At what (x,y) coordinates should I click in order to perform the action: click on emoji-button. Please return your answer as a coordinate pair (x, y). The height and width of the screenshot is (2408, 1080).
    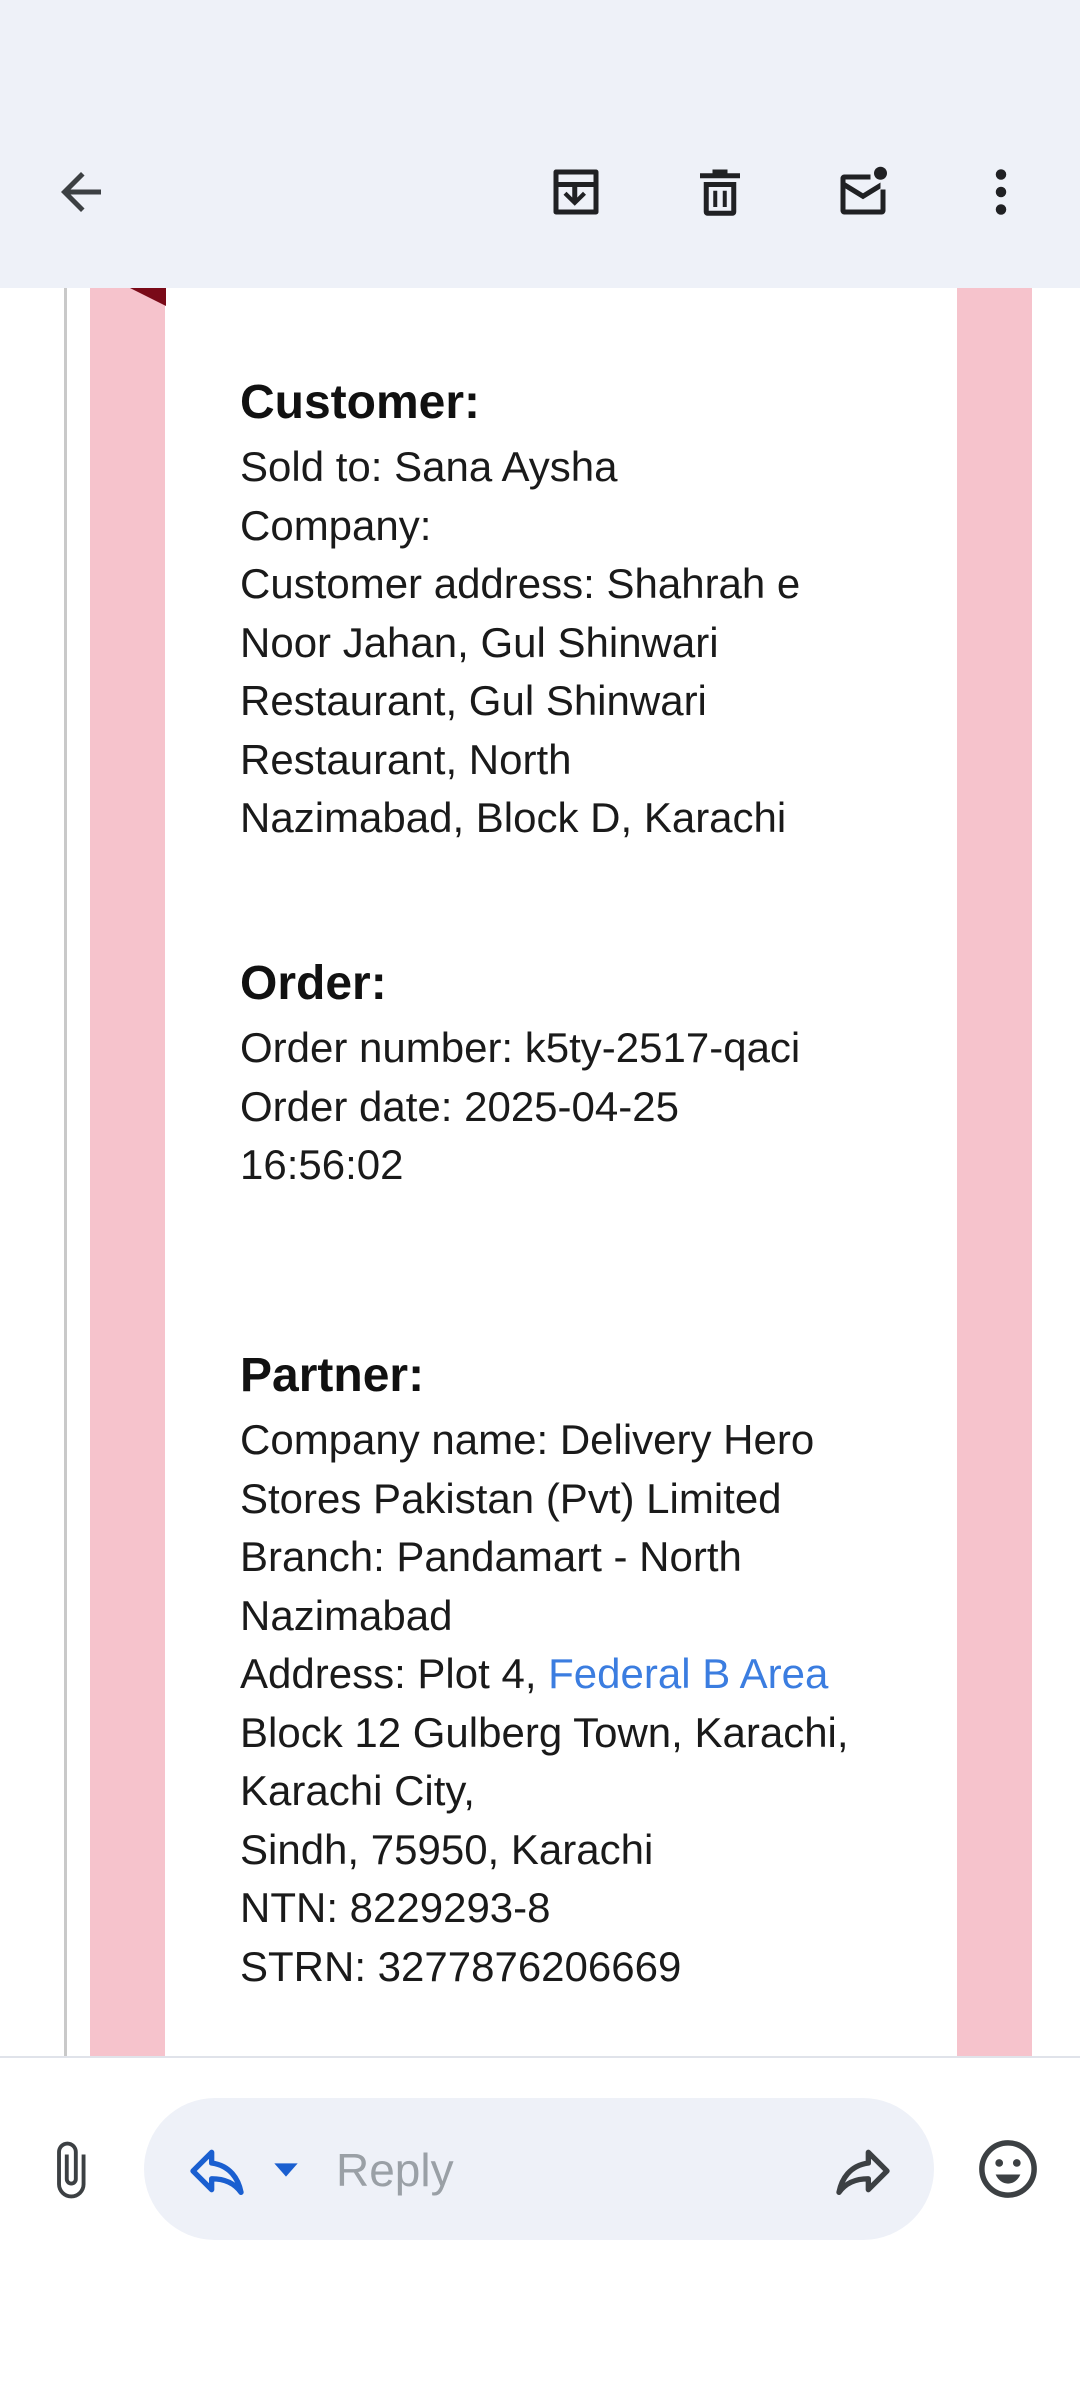
    Looking at the image, I should click on (1008, 2169).